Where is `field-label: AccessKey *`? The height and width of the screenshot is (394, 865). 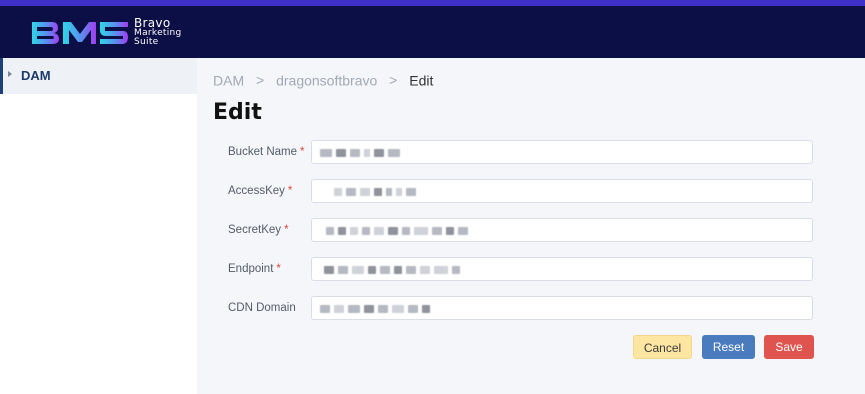
field-label: AccessKey * is located at coordinates (260, 191).